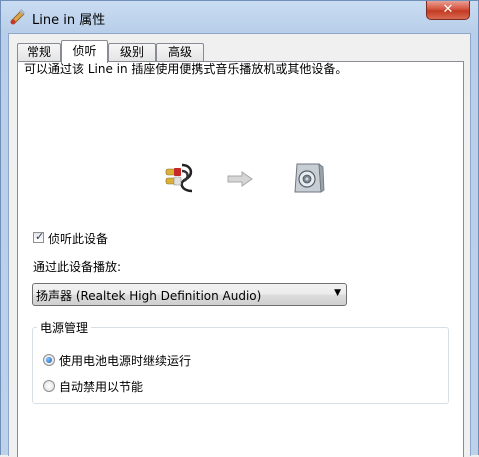 This screenshot has height=457, width=479. Describe the element at coordinates (448, 10) in the screenshot. I see `close-button: ✕` at that location.